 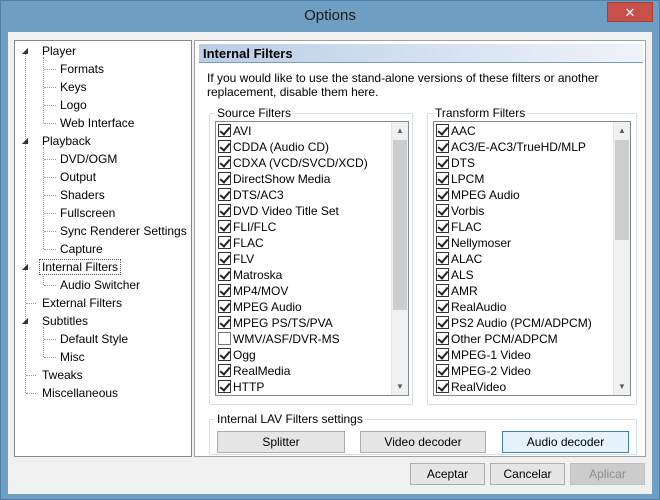 What do you see at coordinates (527, 474) in the screenshot?
I see `cancel-button: Cancelar` at bounding box center [527, 474].